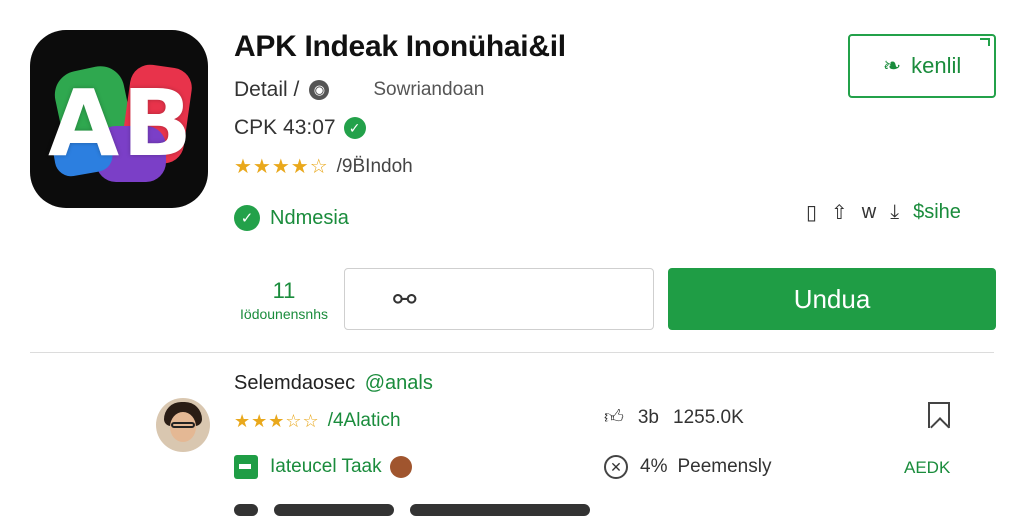  I want to click on reply-text: Peemensly, so click(724, 466).